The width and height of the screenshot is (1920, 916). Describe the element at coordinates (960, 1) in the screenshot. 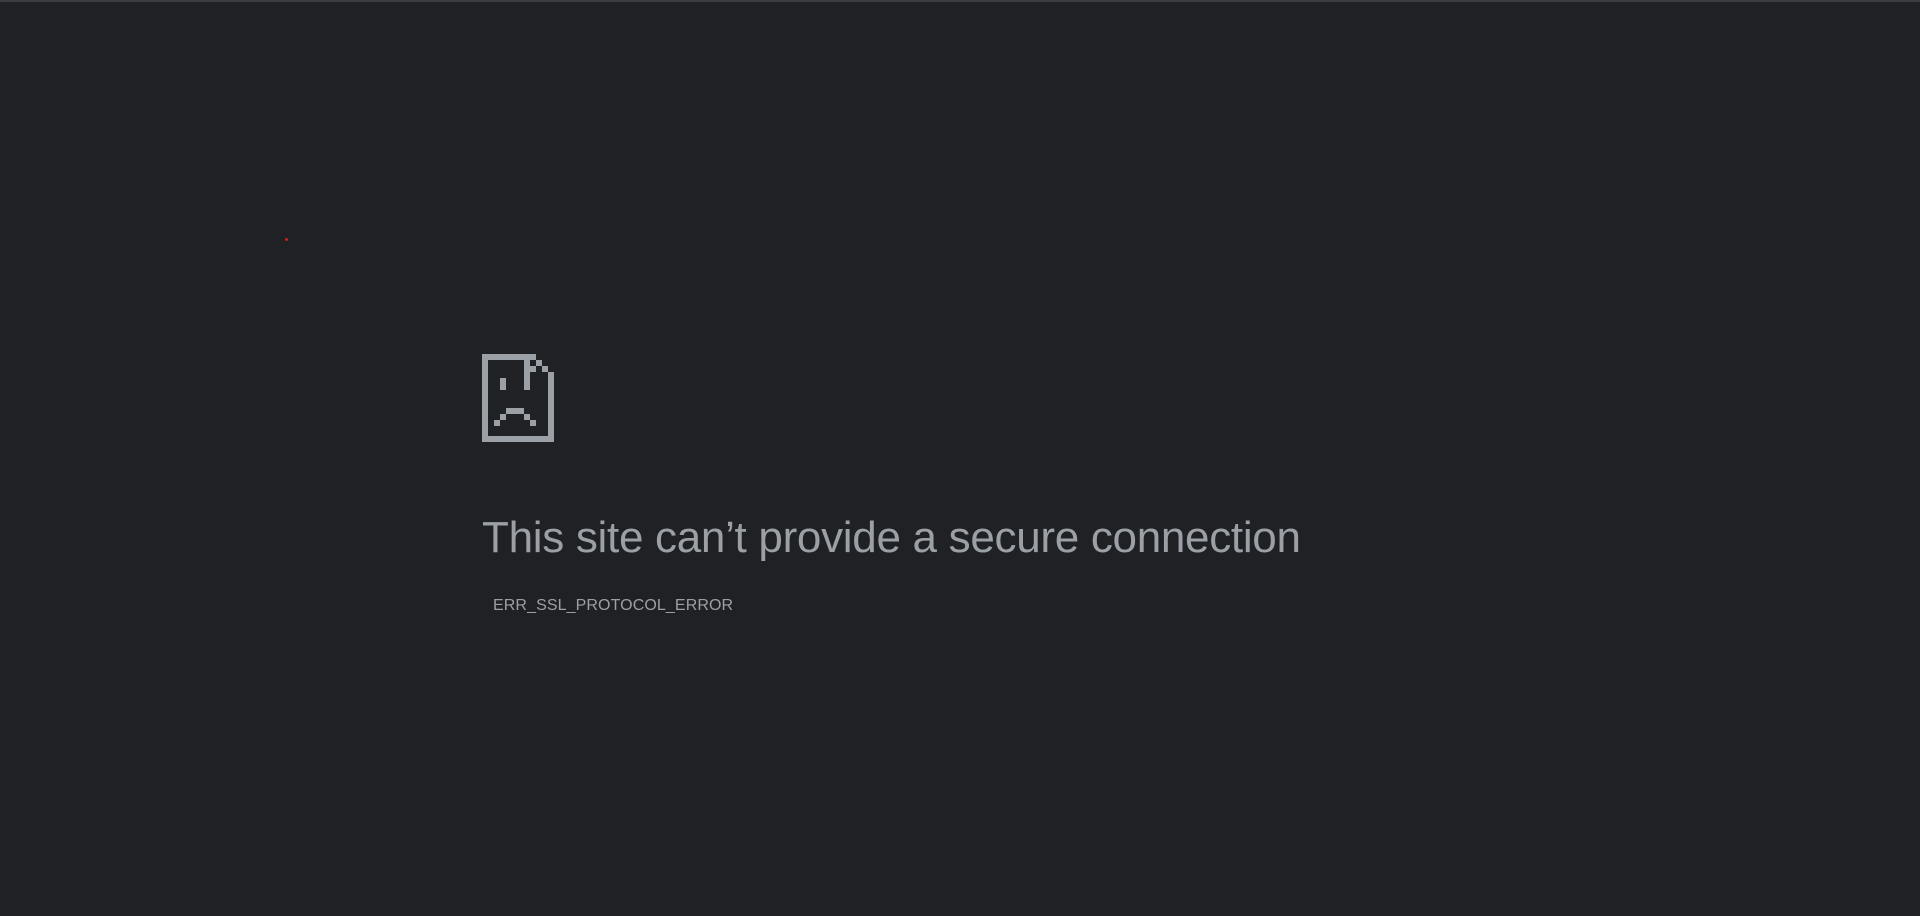

I see `window-top-border` at that location.